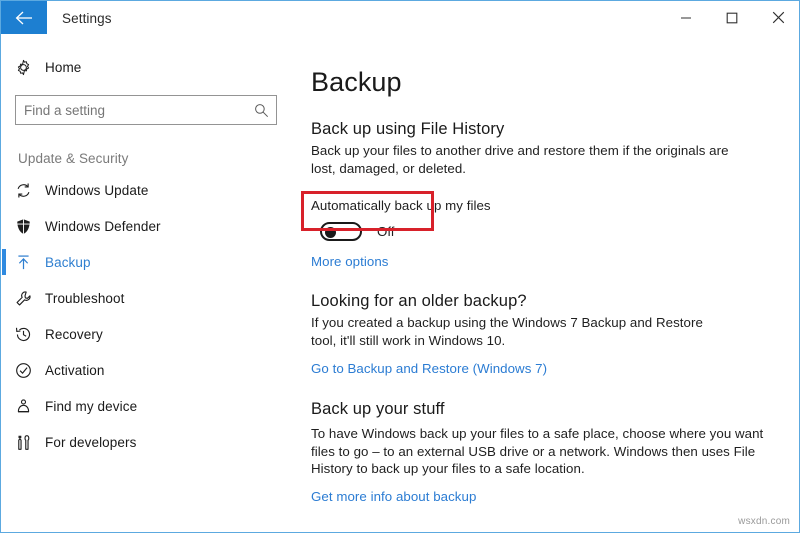  I want to click on close-button, so click(777, 17).